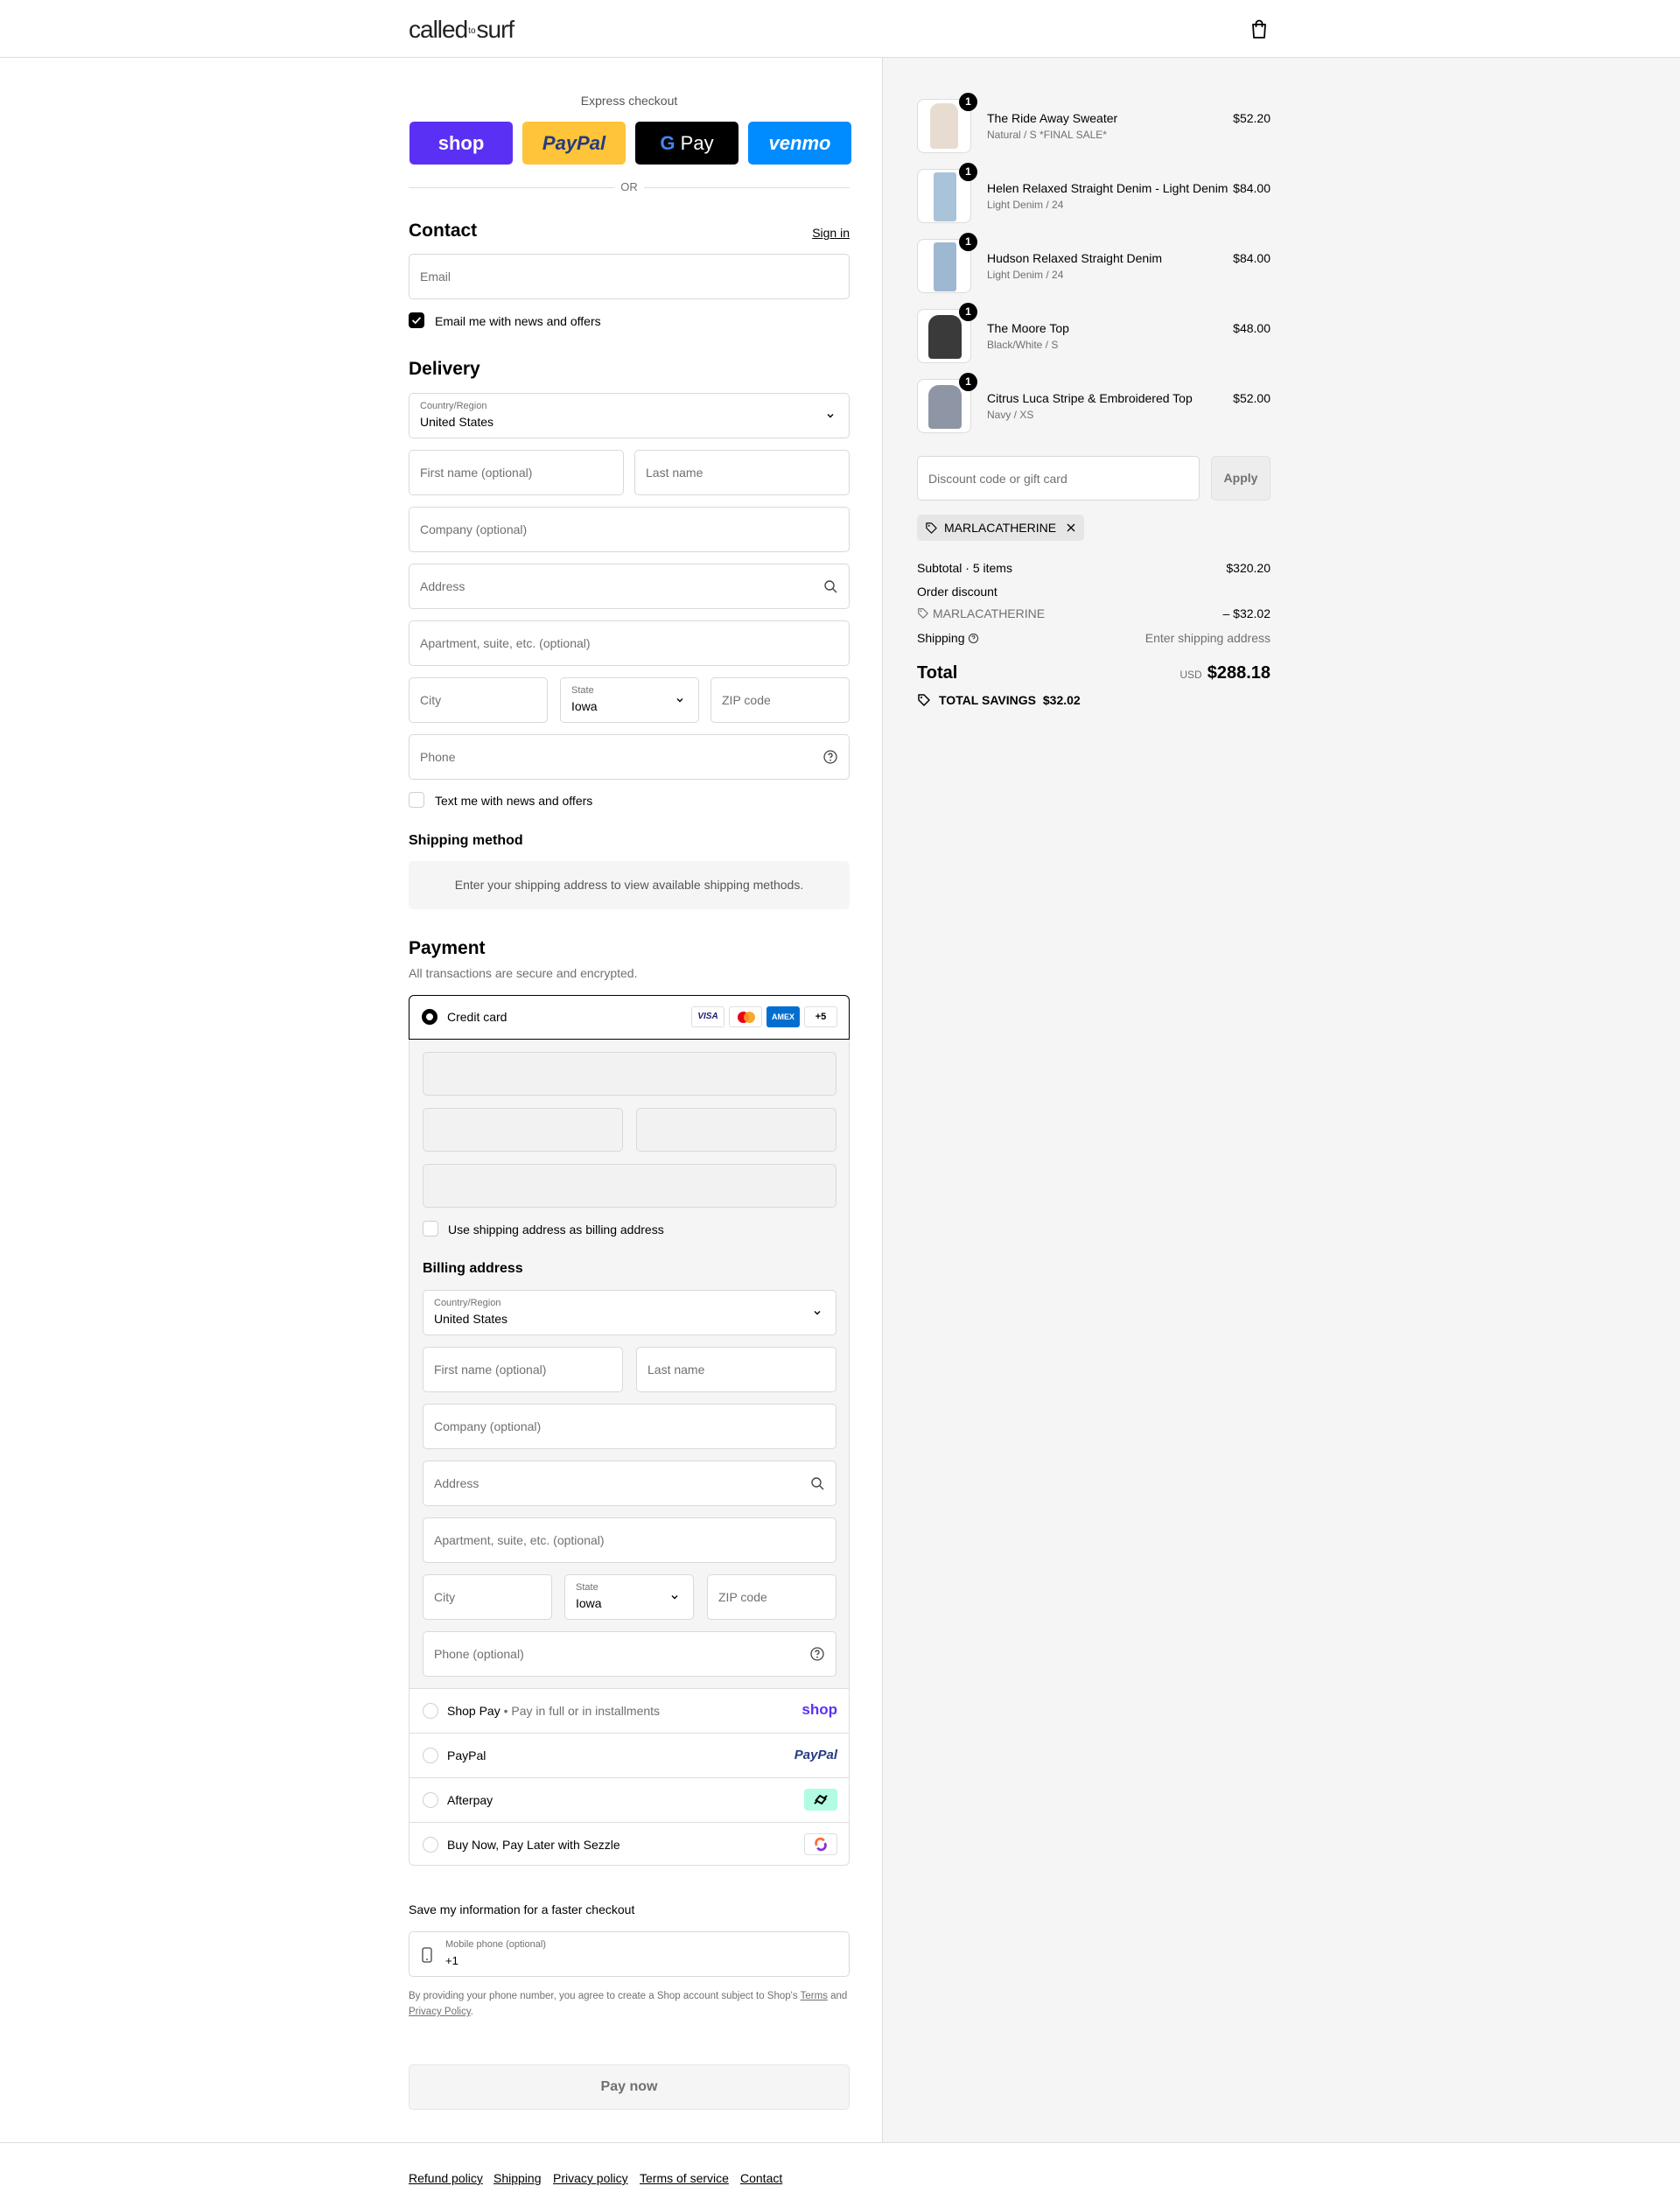 This screenshot has height=2200, width=1680. I want to click on store-logo: calledtosurf, so click(461, 30).